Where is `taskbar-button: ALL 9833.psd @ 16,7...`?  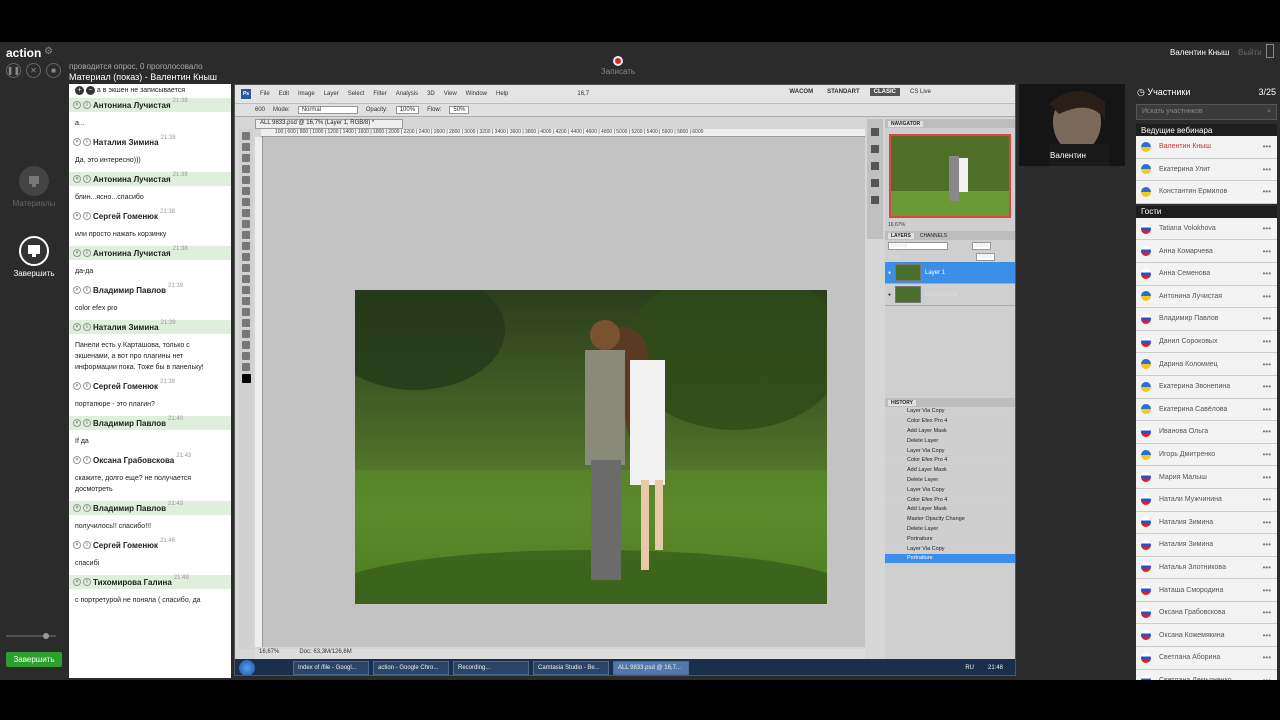 taskbar-button: ALL 9833.psd @ 16,7... is located at coordinates (651, 668).